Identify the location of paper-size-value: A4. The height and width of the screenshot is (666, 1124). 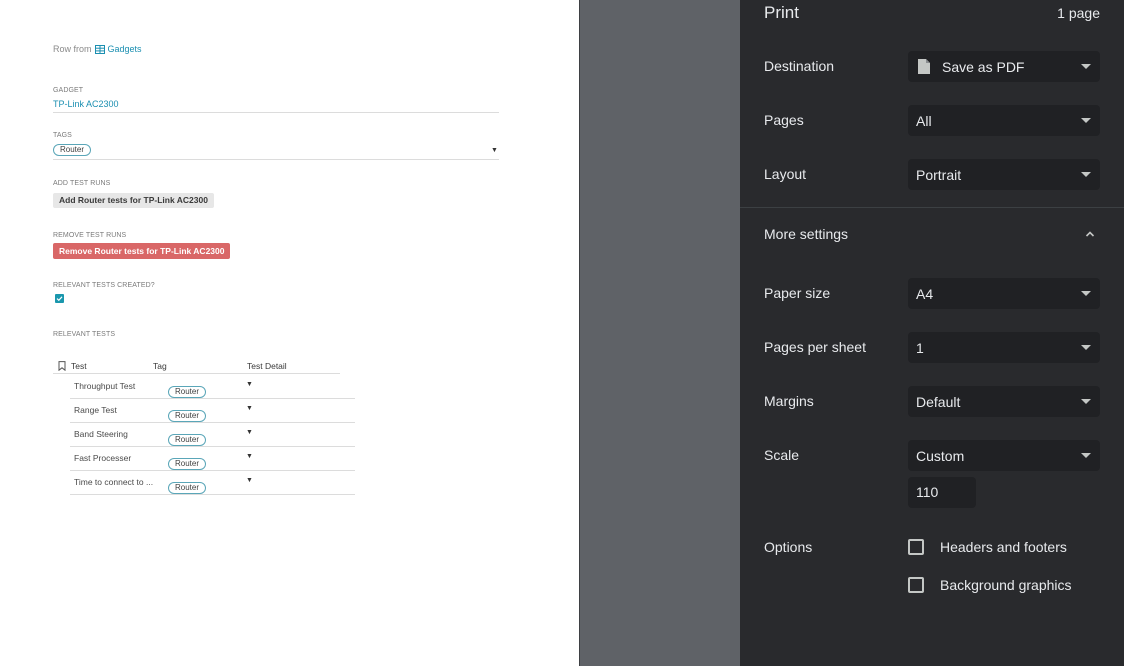
(925, 293).